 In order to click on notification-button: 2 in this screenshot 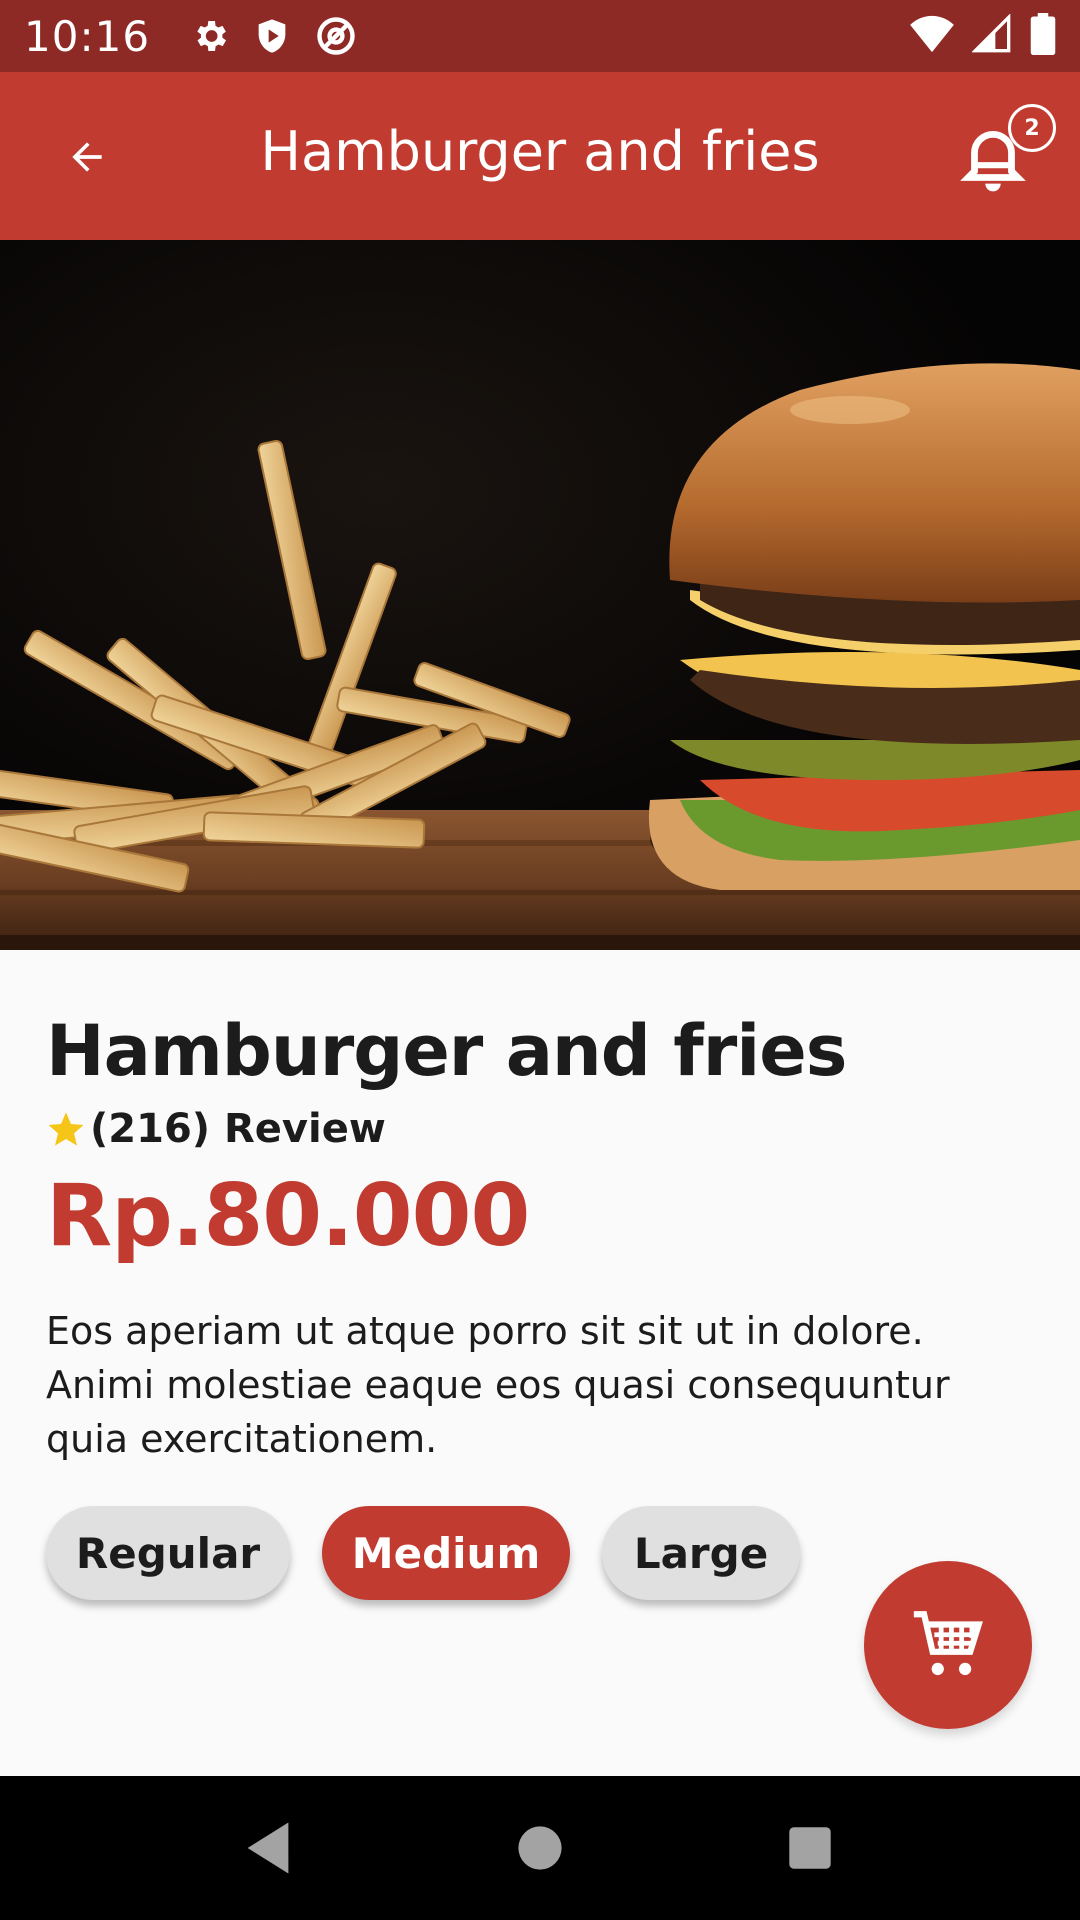, I will do `click(1003, 154)`.